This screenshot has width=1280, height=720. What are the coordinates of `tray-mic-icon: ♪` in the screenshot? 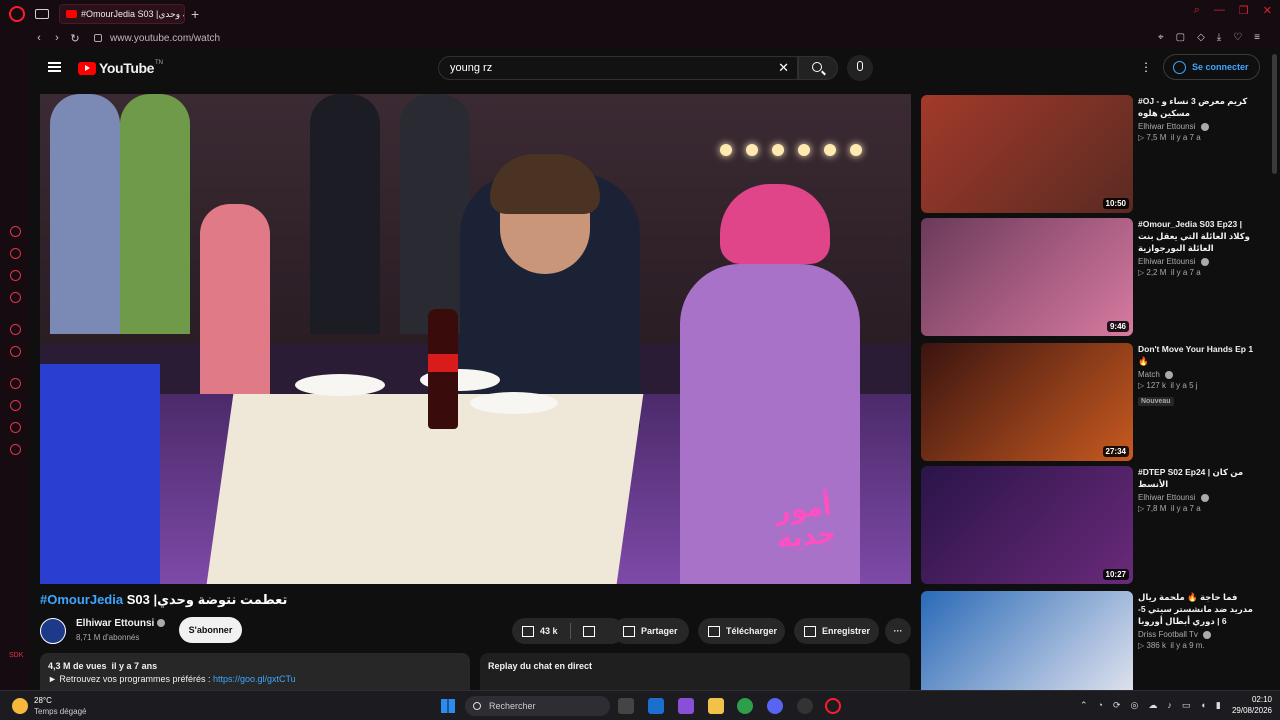 It's located at (1169, 705).